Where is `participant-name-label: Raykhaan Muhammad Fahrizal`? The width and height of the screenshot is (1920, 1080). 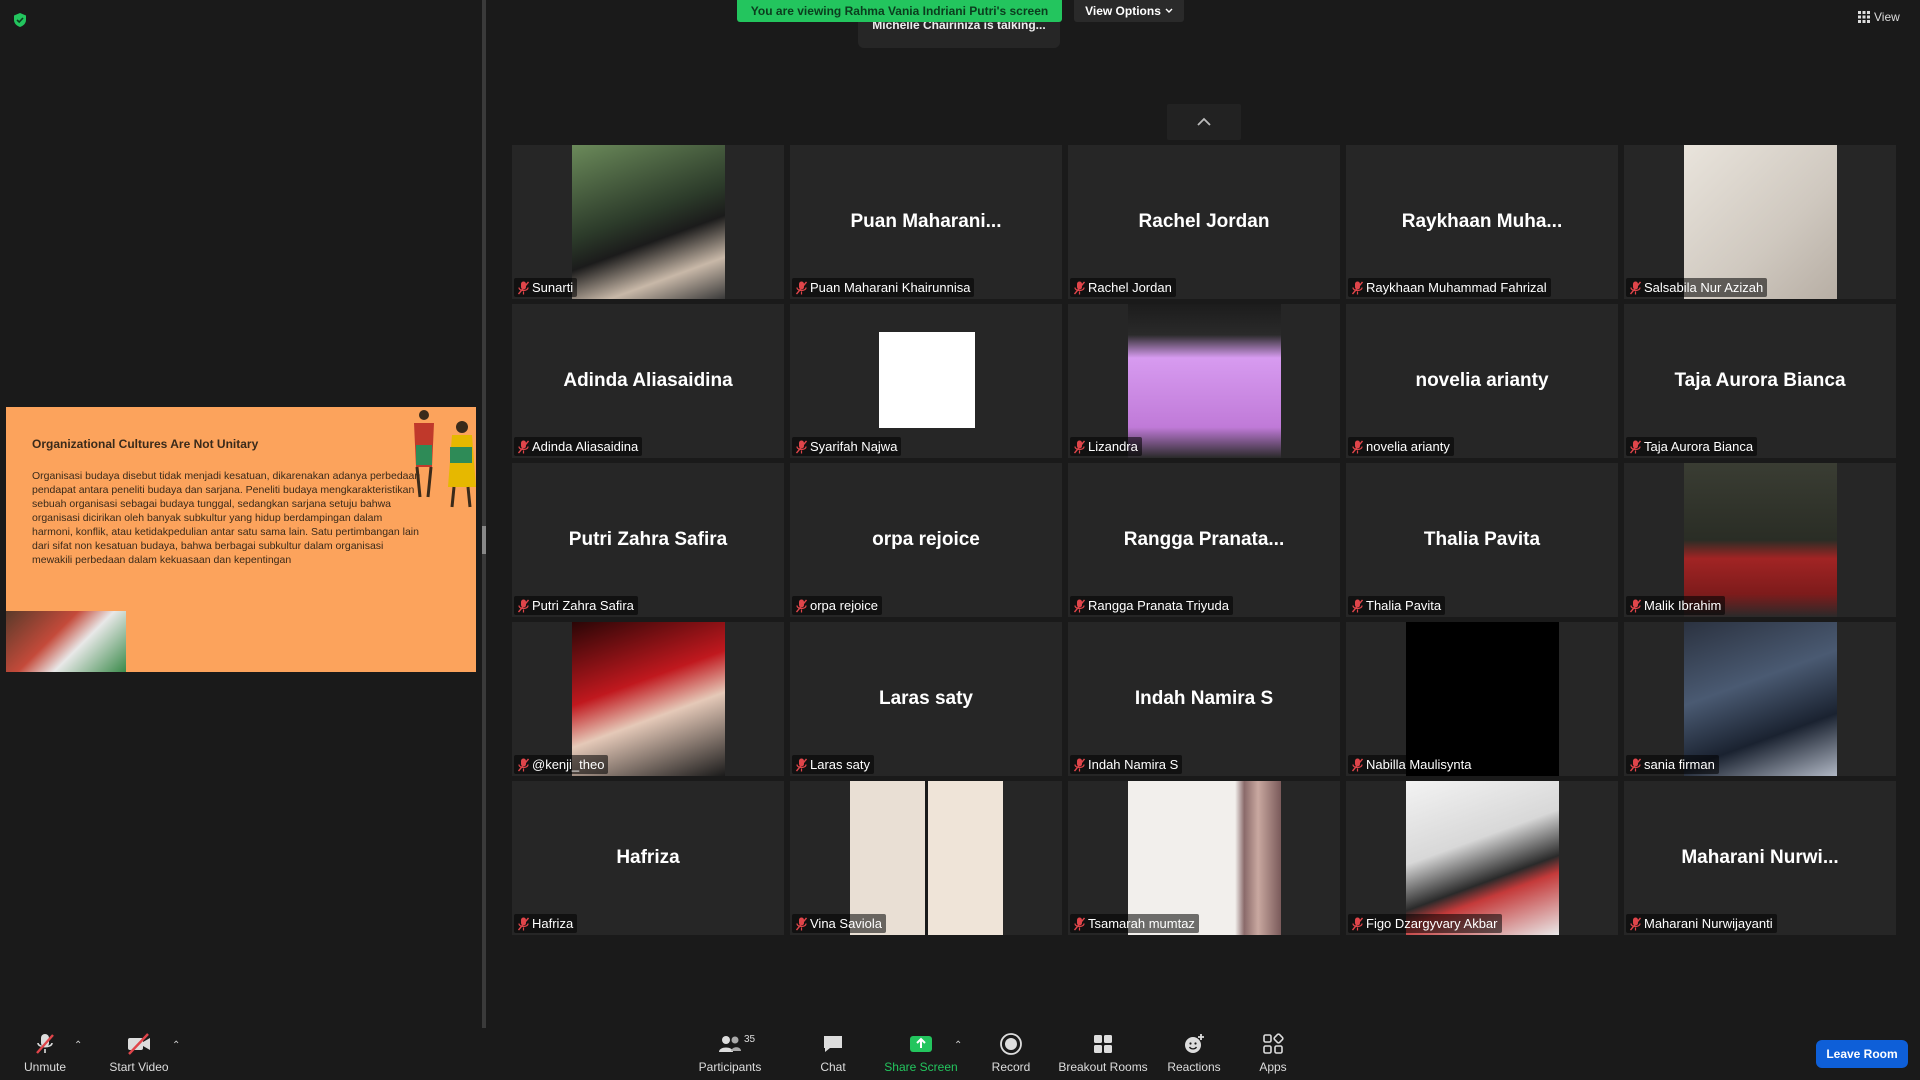
participant-name-label: Raykhaan Muhammad Fahrizal is located at coordinates (1449, 287).